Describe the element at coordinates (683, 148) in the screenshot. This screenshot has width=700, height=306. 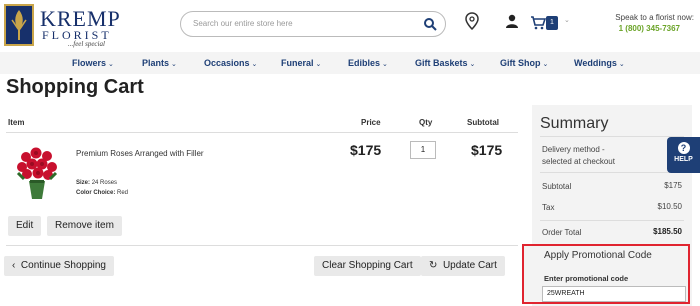
I see `question-icon: ?` at that location.